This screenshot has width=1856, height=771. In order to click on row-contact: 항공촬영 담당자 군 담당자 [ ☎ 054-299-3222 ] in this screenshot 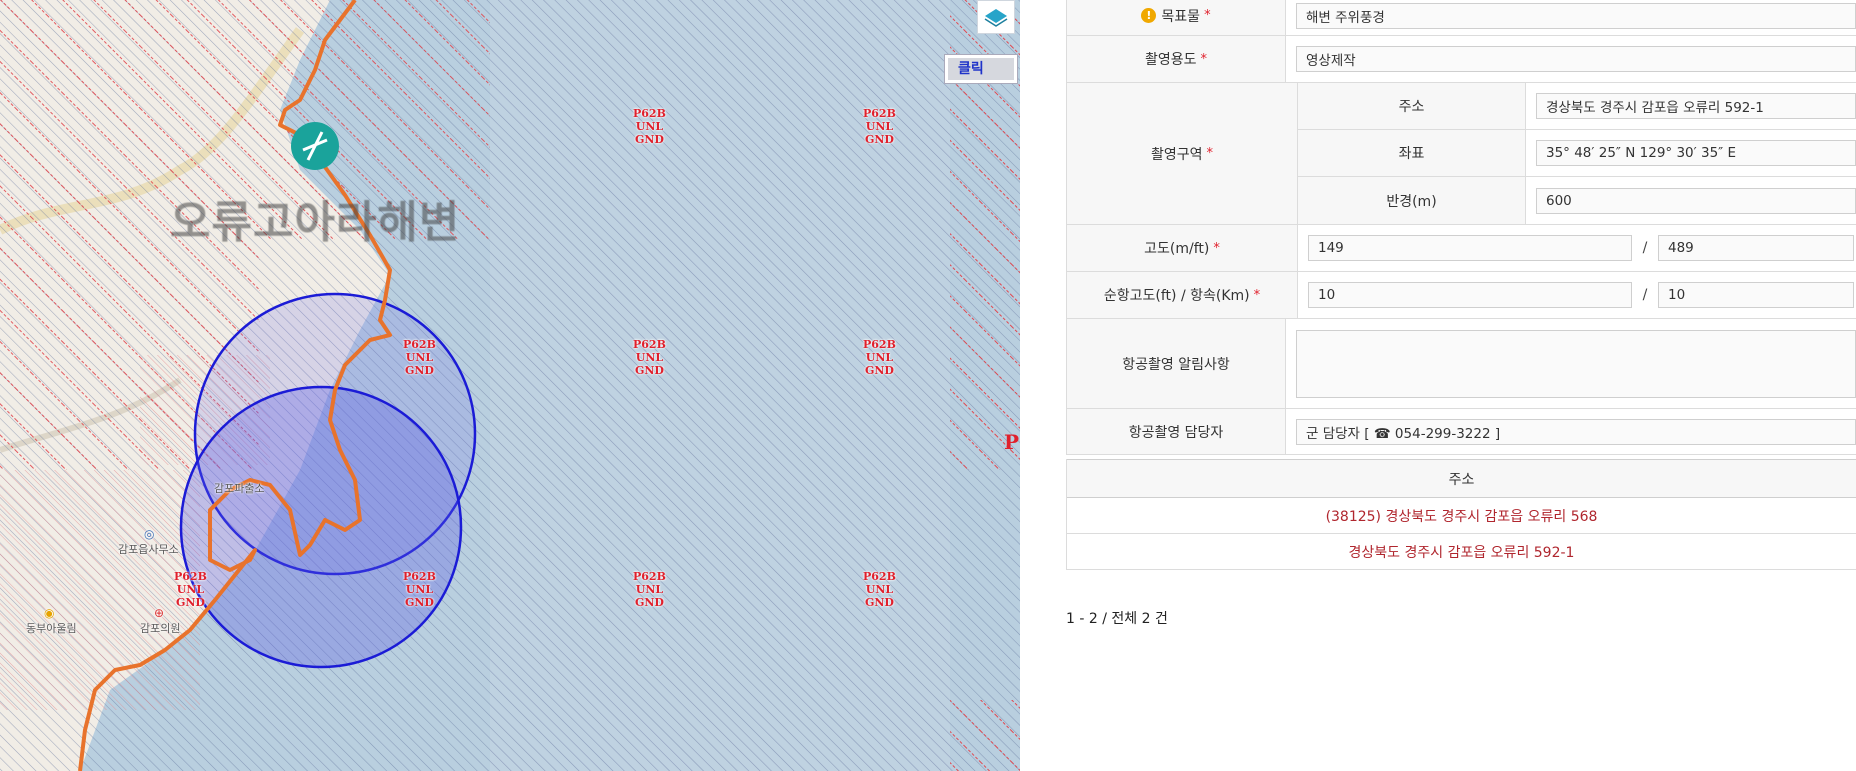, I will do `click(1461, 431)`.